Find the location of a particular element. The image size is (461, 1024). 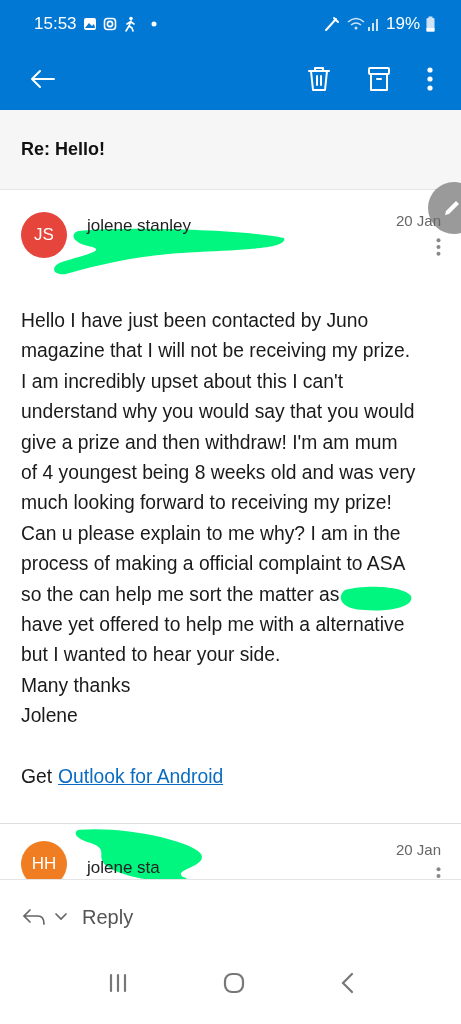

status-time: 15:53 is located at coordinates (55, 24).